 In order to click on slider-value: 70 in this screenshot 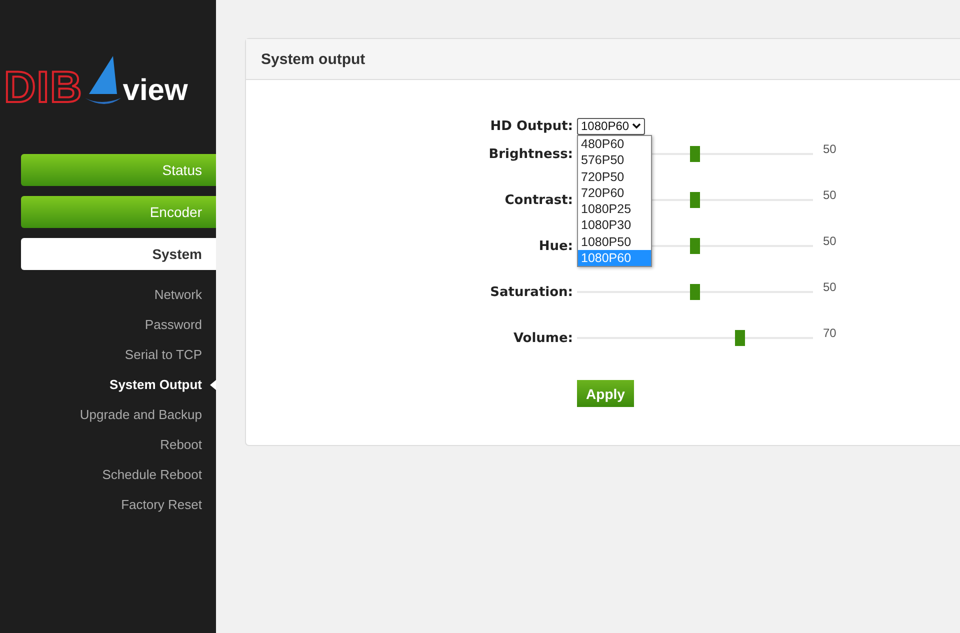, I will do `click(830, 333)`.